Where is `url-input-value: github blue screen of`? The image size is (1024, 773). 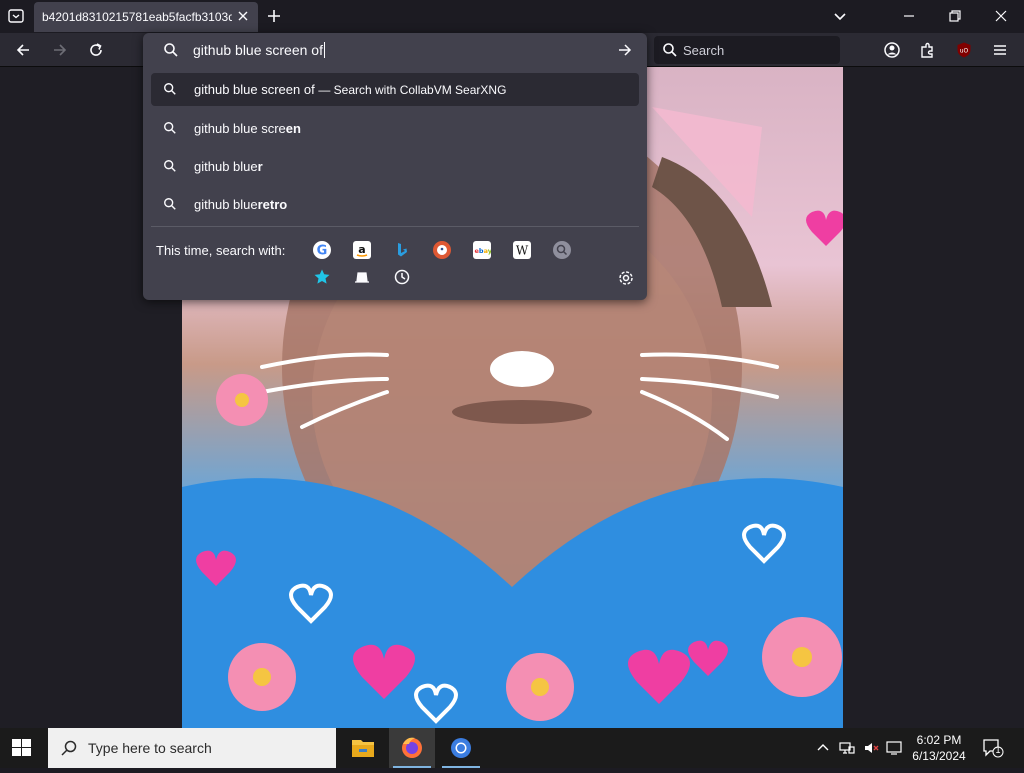
url-input-value: github blue screen of is located at coordinates (259, 50).